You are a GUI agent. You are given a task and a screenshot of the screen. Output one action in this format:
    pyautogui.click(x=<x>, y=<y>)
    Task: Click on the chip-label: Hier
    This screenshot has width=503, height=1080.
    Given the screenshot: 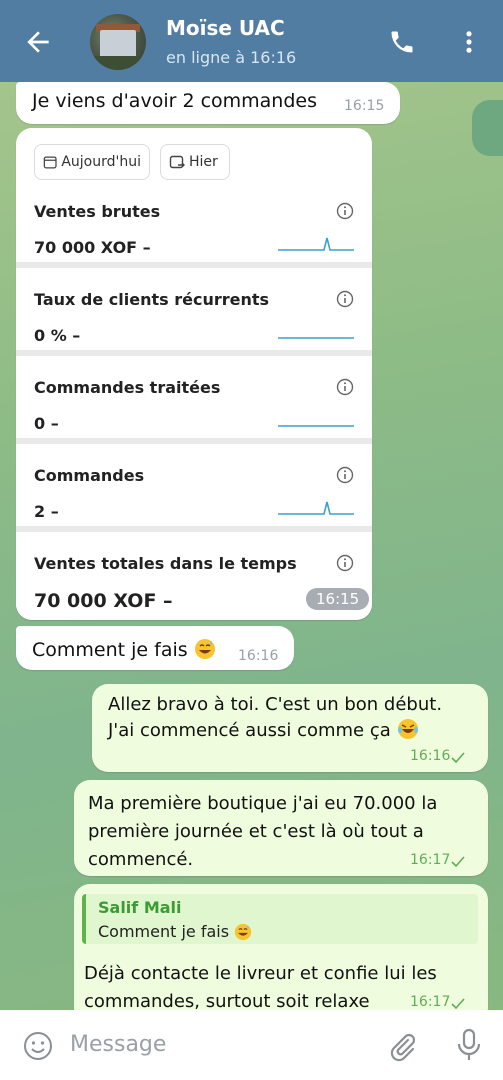 What is the action you would take?
    pyautogui.click(x=203, y=162)
    